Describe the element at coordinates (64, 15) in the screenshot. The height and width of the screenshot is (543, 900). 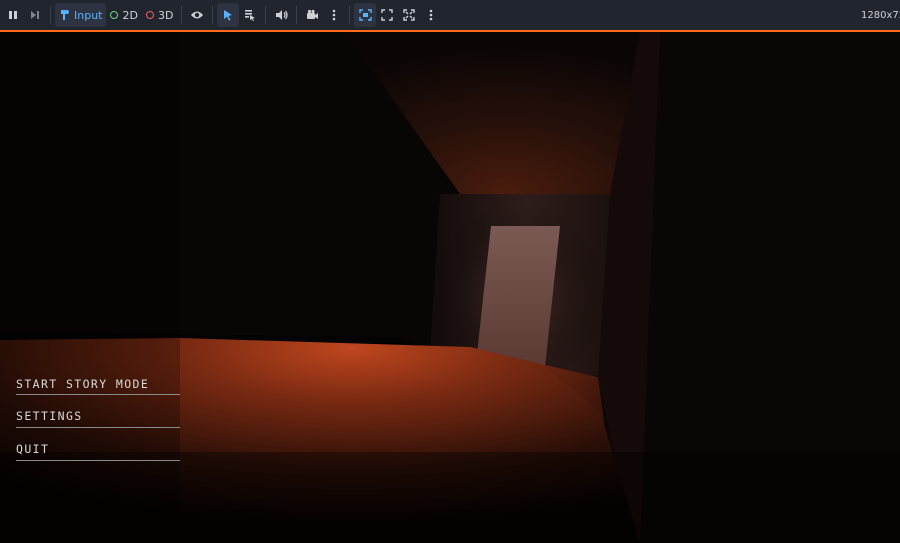
I see `input-icon` at that location.